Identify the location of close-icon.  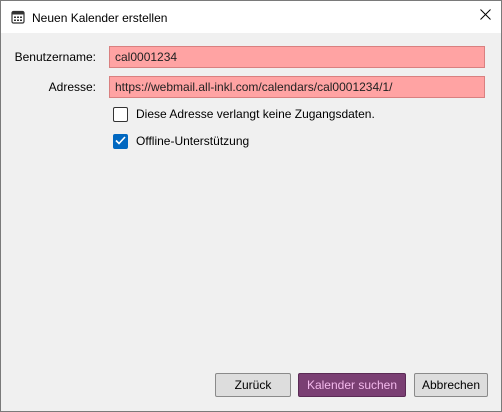
(485, 16).